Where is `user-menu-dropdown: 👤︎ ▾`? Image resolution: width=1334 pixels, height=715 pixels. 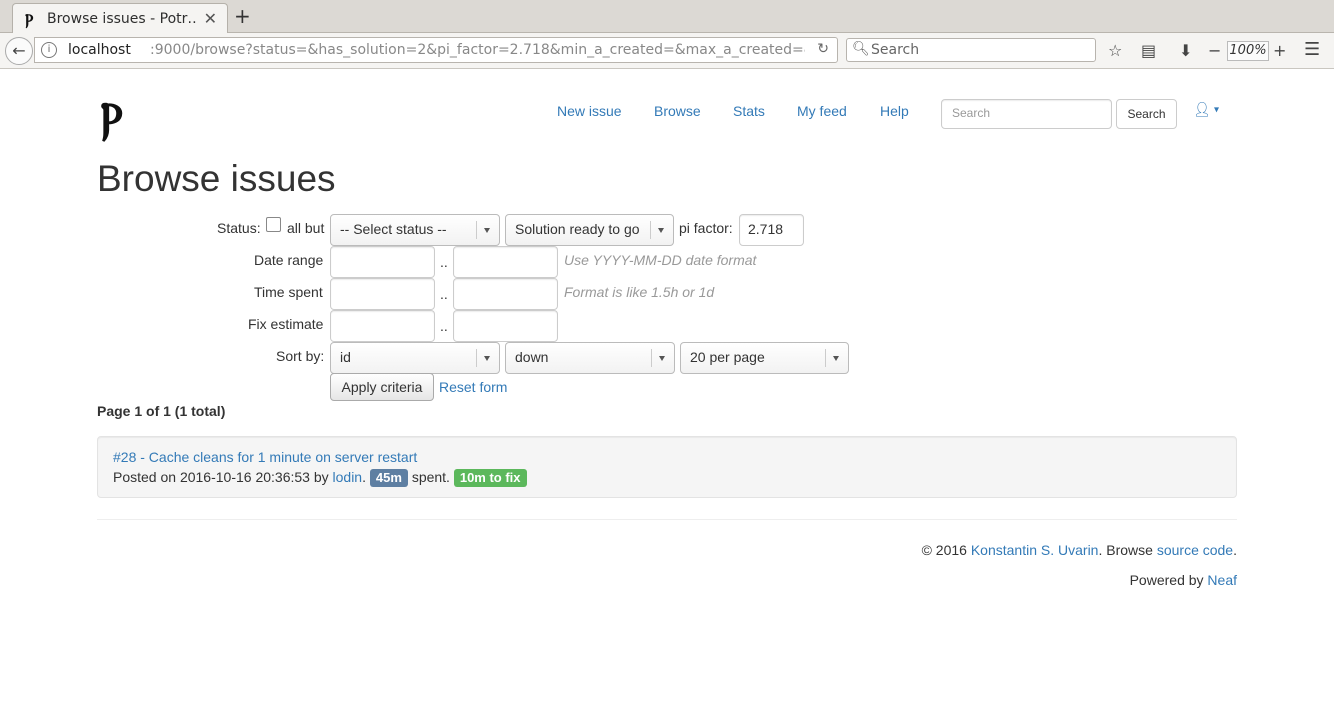 user-menu-dropdown: 👤︎ ▾ is located at coordinates (1206, 110).